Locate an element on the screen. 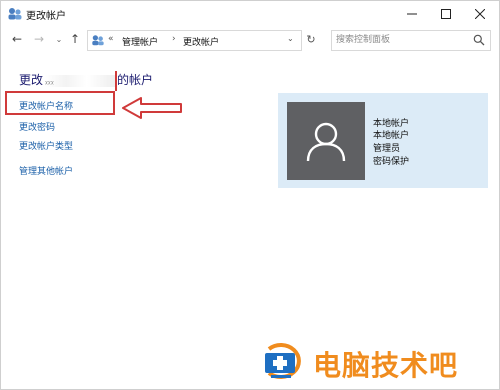 This screenshot has width=500, height=390. address-dropdown-icon: ⌄ is located at coordinates (290, 38).